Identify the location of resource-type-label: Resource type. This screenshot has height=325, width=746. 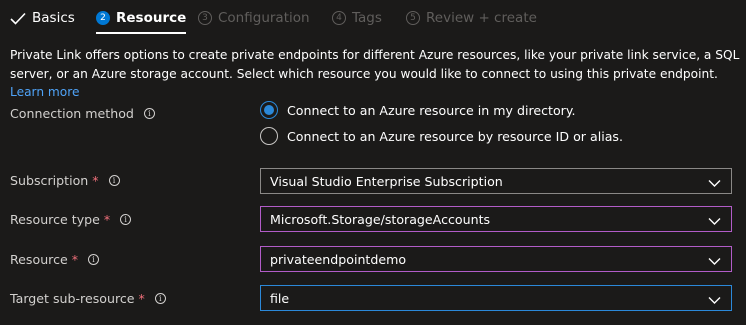
(55, 219).